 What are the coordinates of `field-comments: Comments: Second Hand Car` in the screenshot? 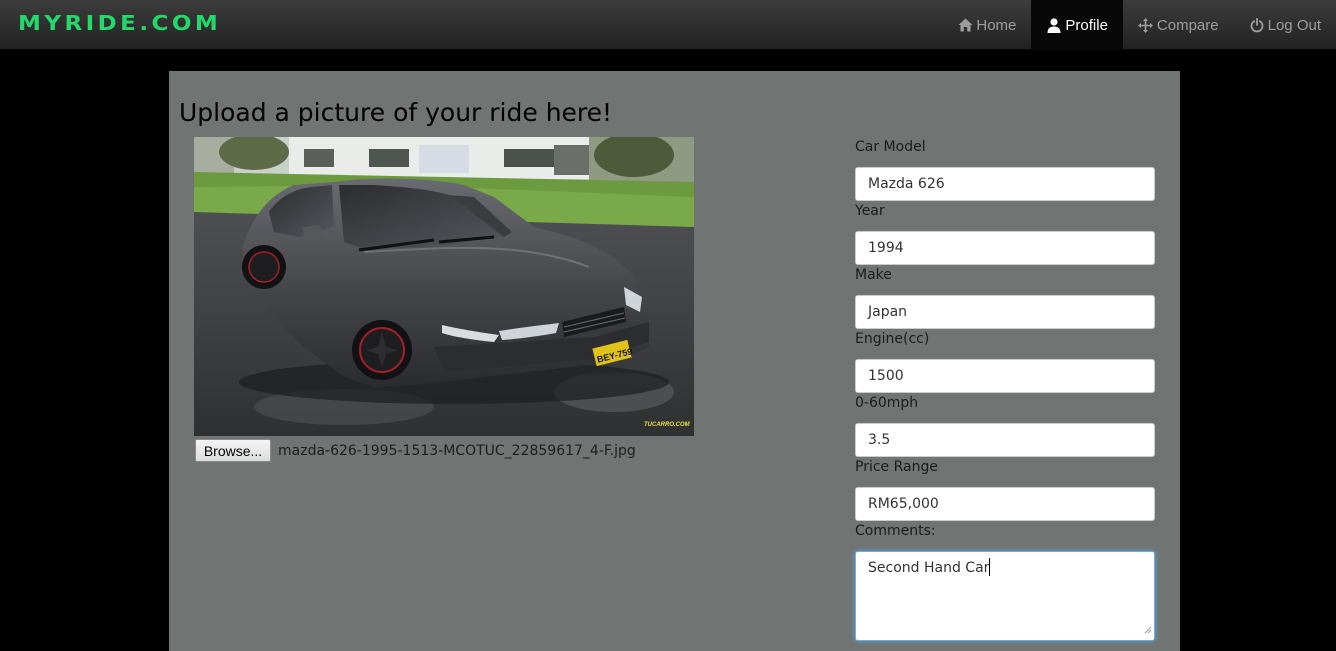 It's located at (1005, 581).